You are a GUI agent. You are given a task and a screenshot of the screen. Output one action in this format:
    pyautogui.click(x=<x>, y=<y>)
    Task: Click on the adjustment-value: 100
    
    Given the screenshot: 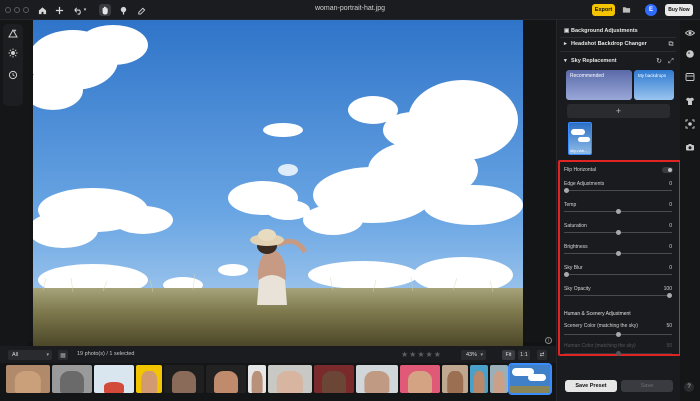 What is the action you would take?
    pyautogui.click(x=667, y=289)
    